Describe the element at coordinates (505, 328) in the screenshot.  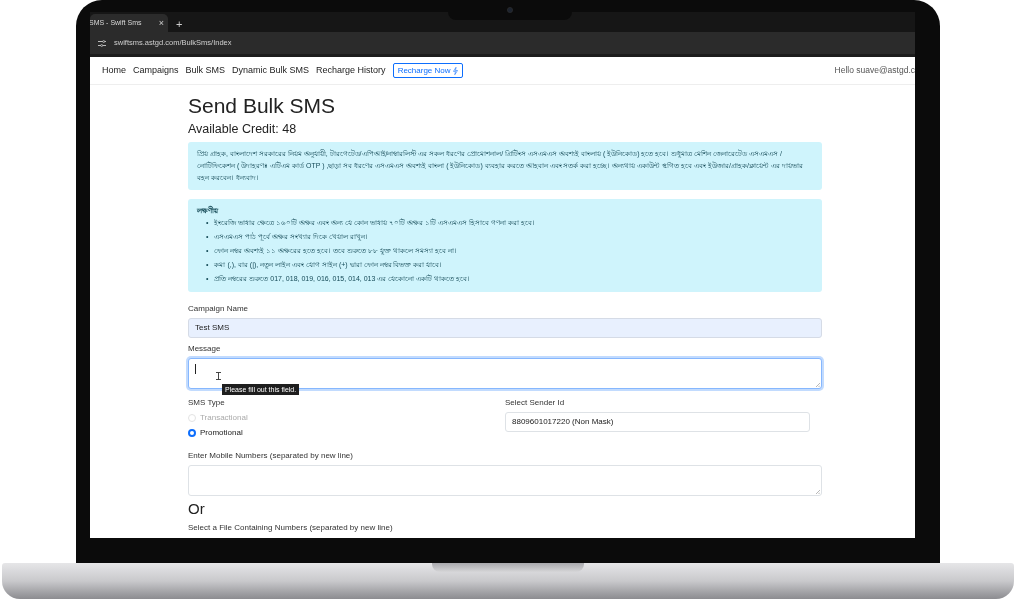
I see `campaign-name-field: Test SMS` at that location.